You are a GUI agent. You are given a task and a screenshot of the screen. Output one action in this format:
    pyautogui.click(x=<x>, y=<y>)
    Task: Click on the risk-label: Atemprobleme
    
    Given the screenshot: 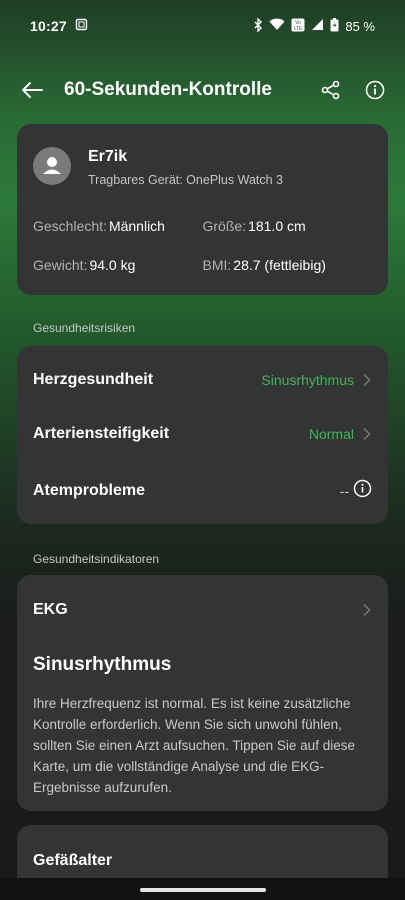 What is the action you would take?
    pyautogui.click(x=89, y=490)
    